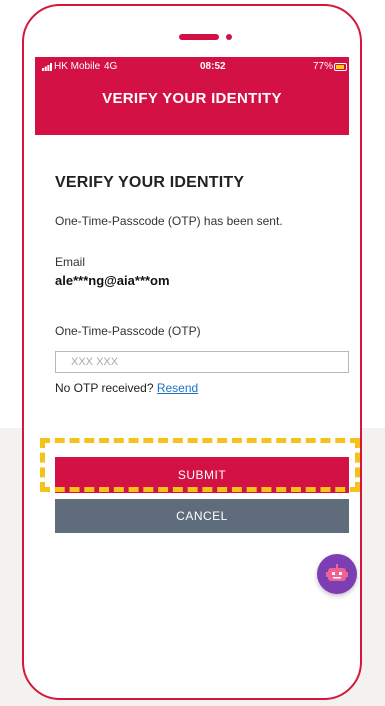 The image size is (385, 706). I want to click on resend-link: Resend, so click(177, 388).